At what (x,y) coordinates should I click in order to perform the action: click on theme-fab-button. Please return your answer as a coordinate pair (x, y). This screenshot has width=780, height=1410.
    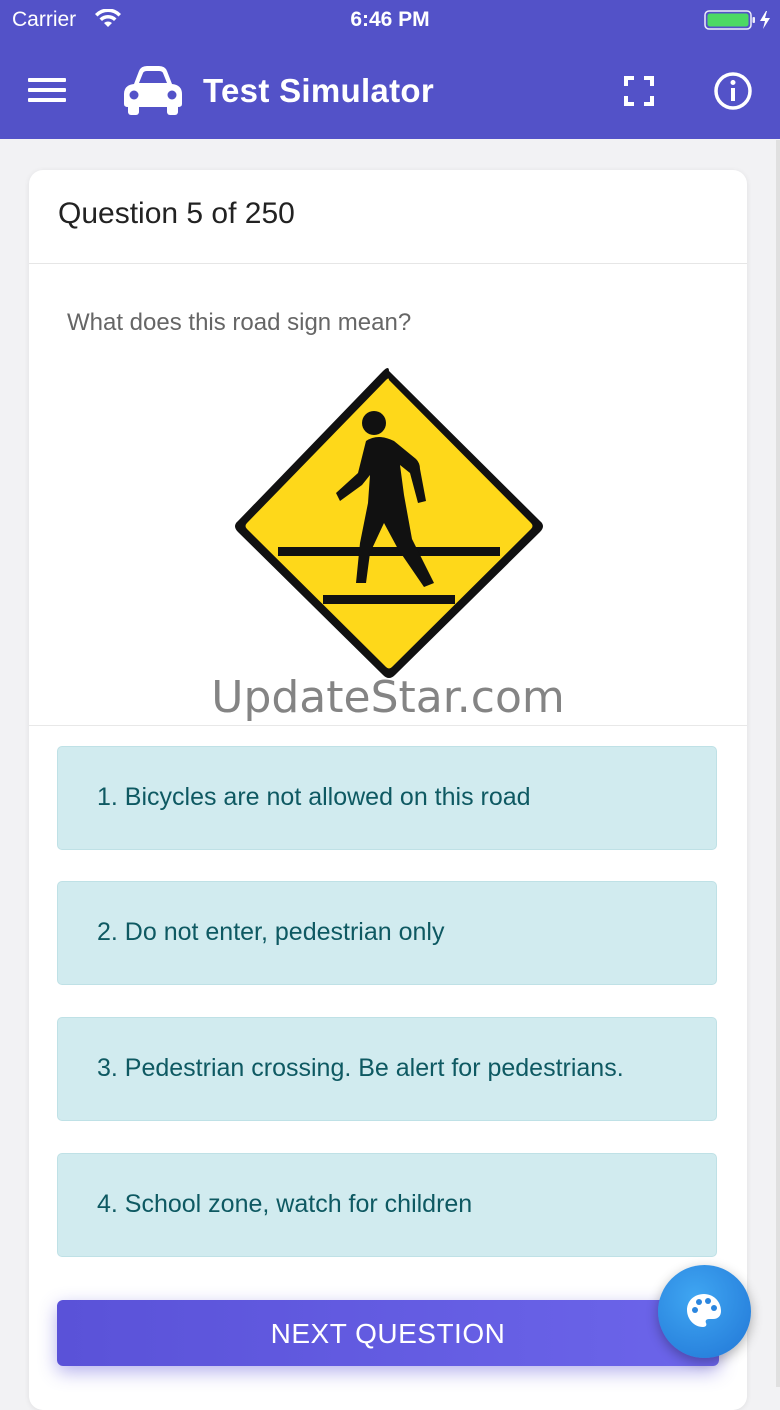
    Looking at the image, I should click on (704, 1311).